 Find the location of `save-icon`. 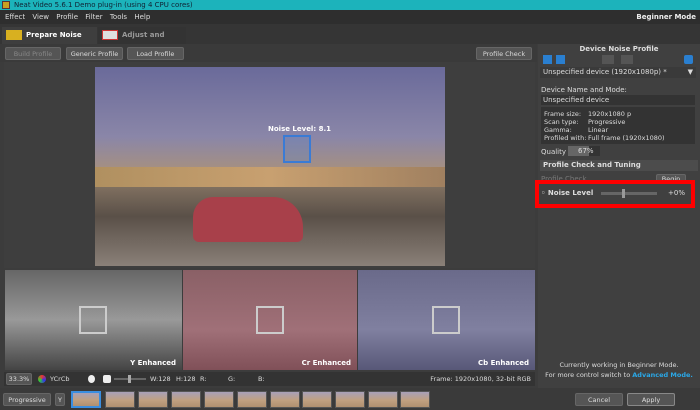

save-icon is located at coordinates (560, 59).